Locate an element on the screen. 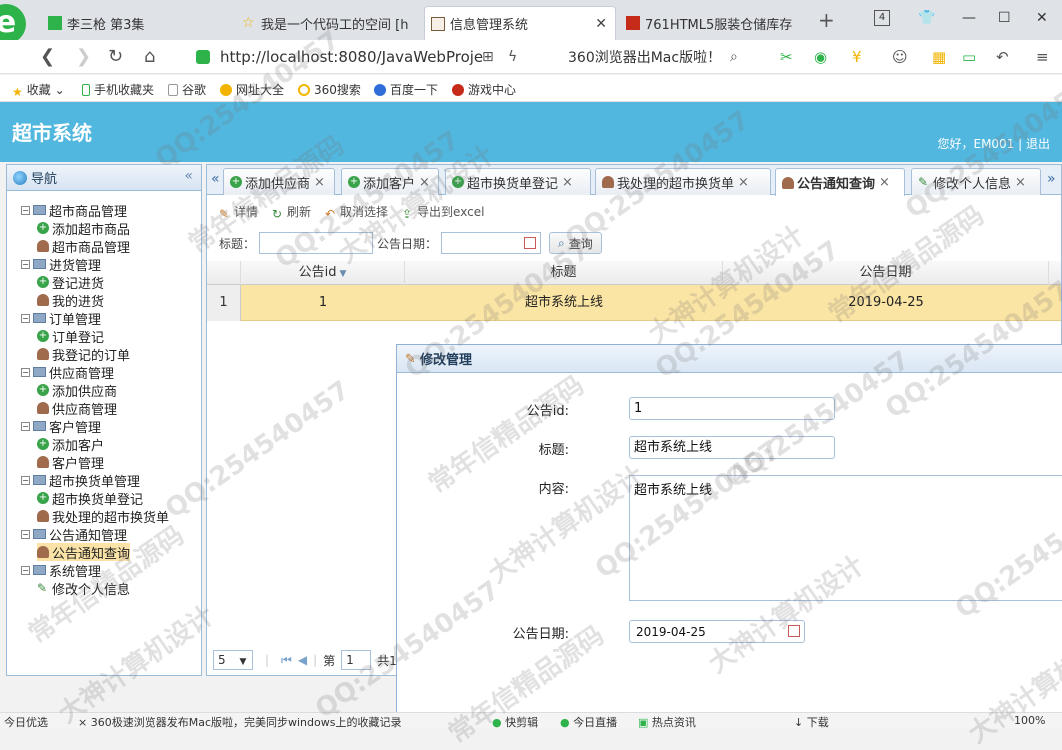 The width and height of the screenshot is (1062, 750). zoom-level: 100% is located at coordinates (1029, 720).